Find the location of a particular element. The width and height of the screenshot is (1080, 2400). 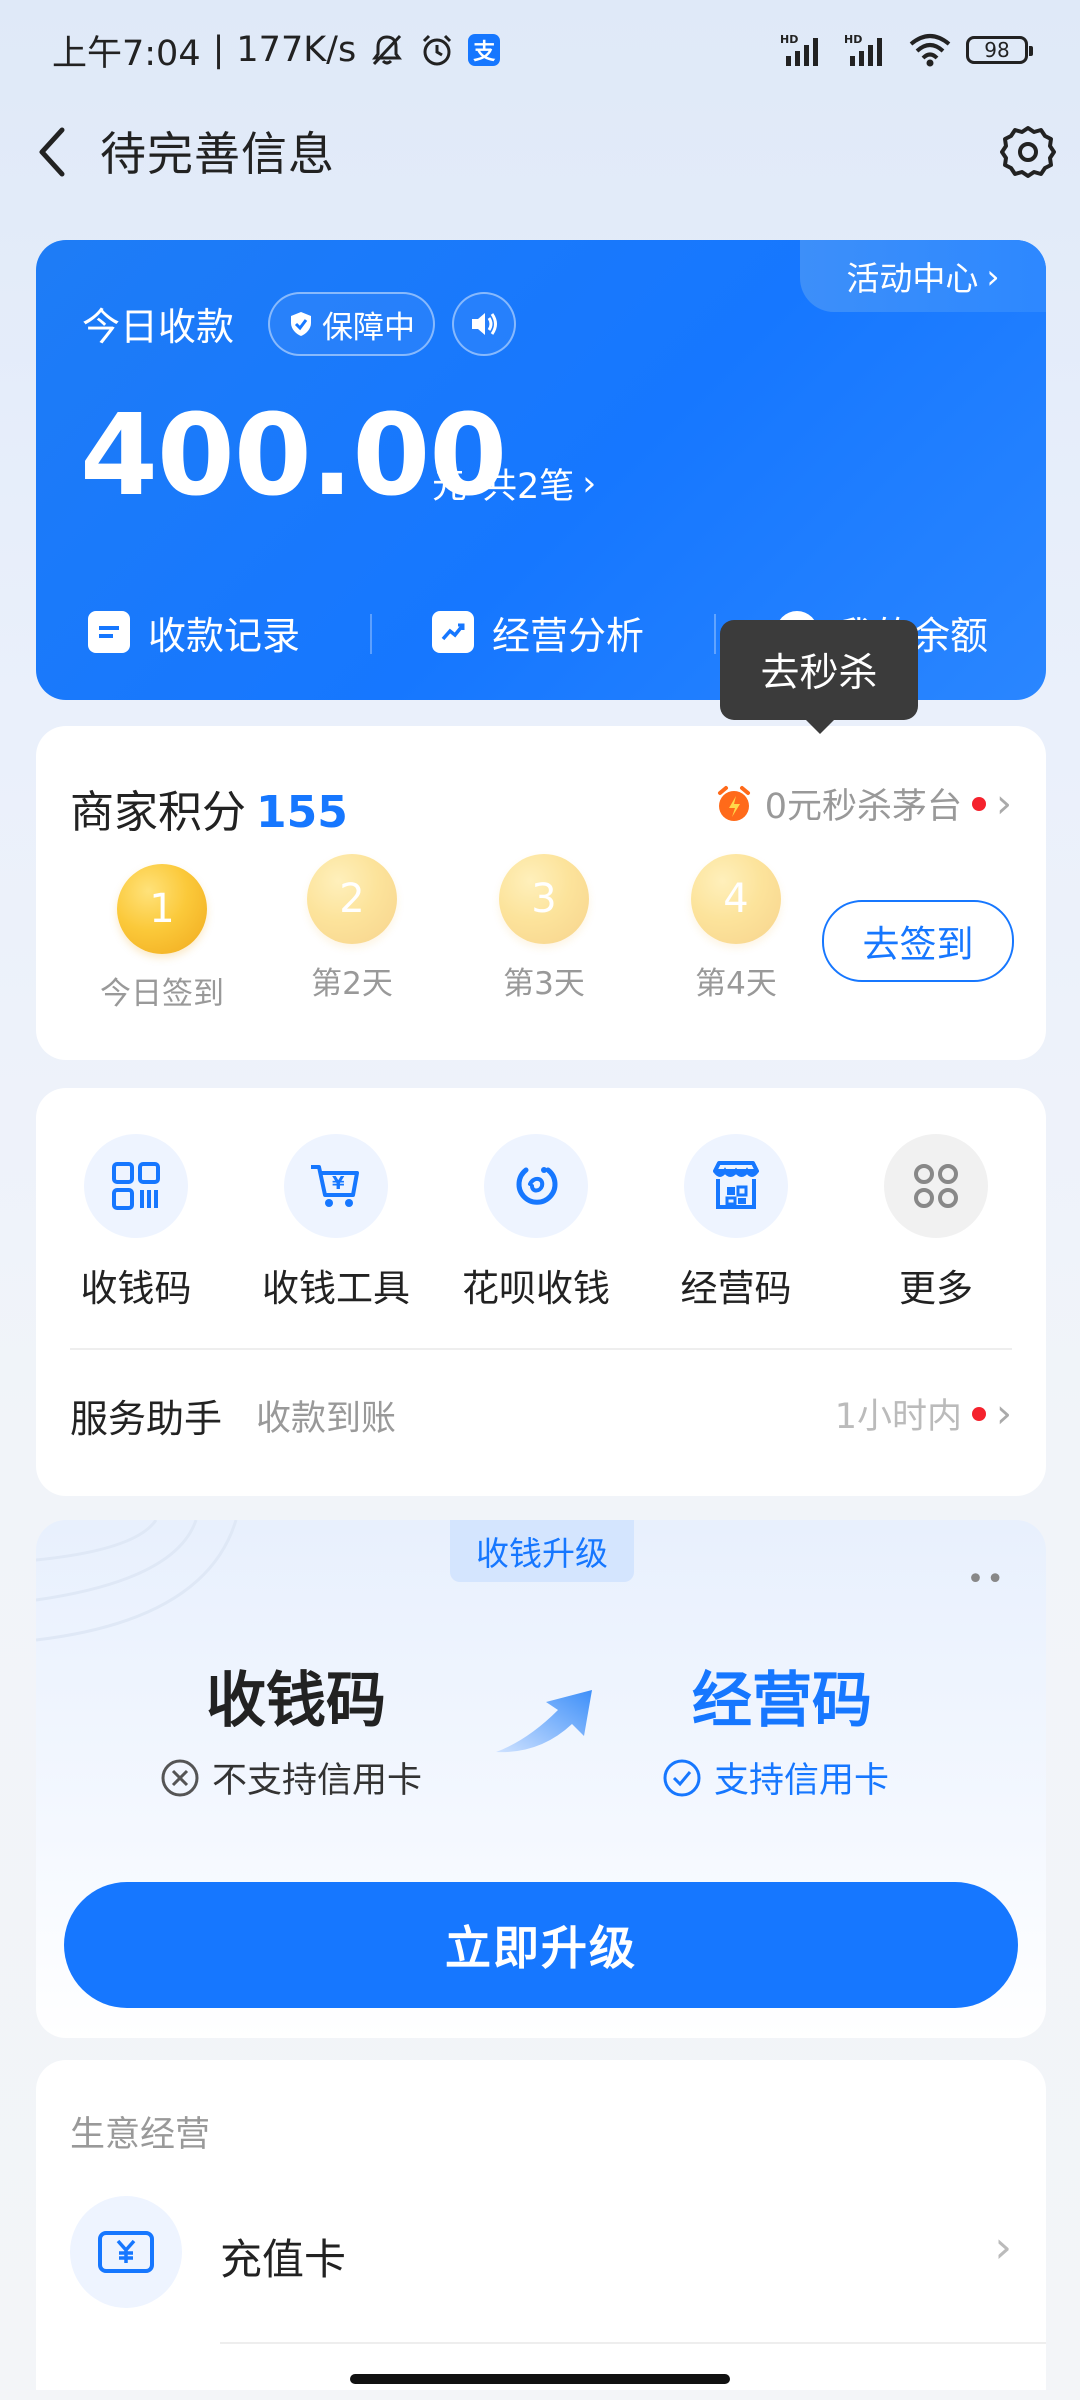

shield-check-icon is located at coordinates (301, 324).